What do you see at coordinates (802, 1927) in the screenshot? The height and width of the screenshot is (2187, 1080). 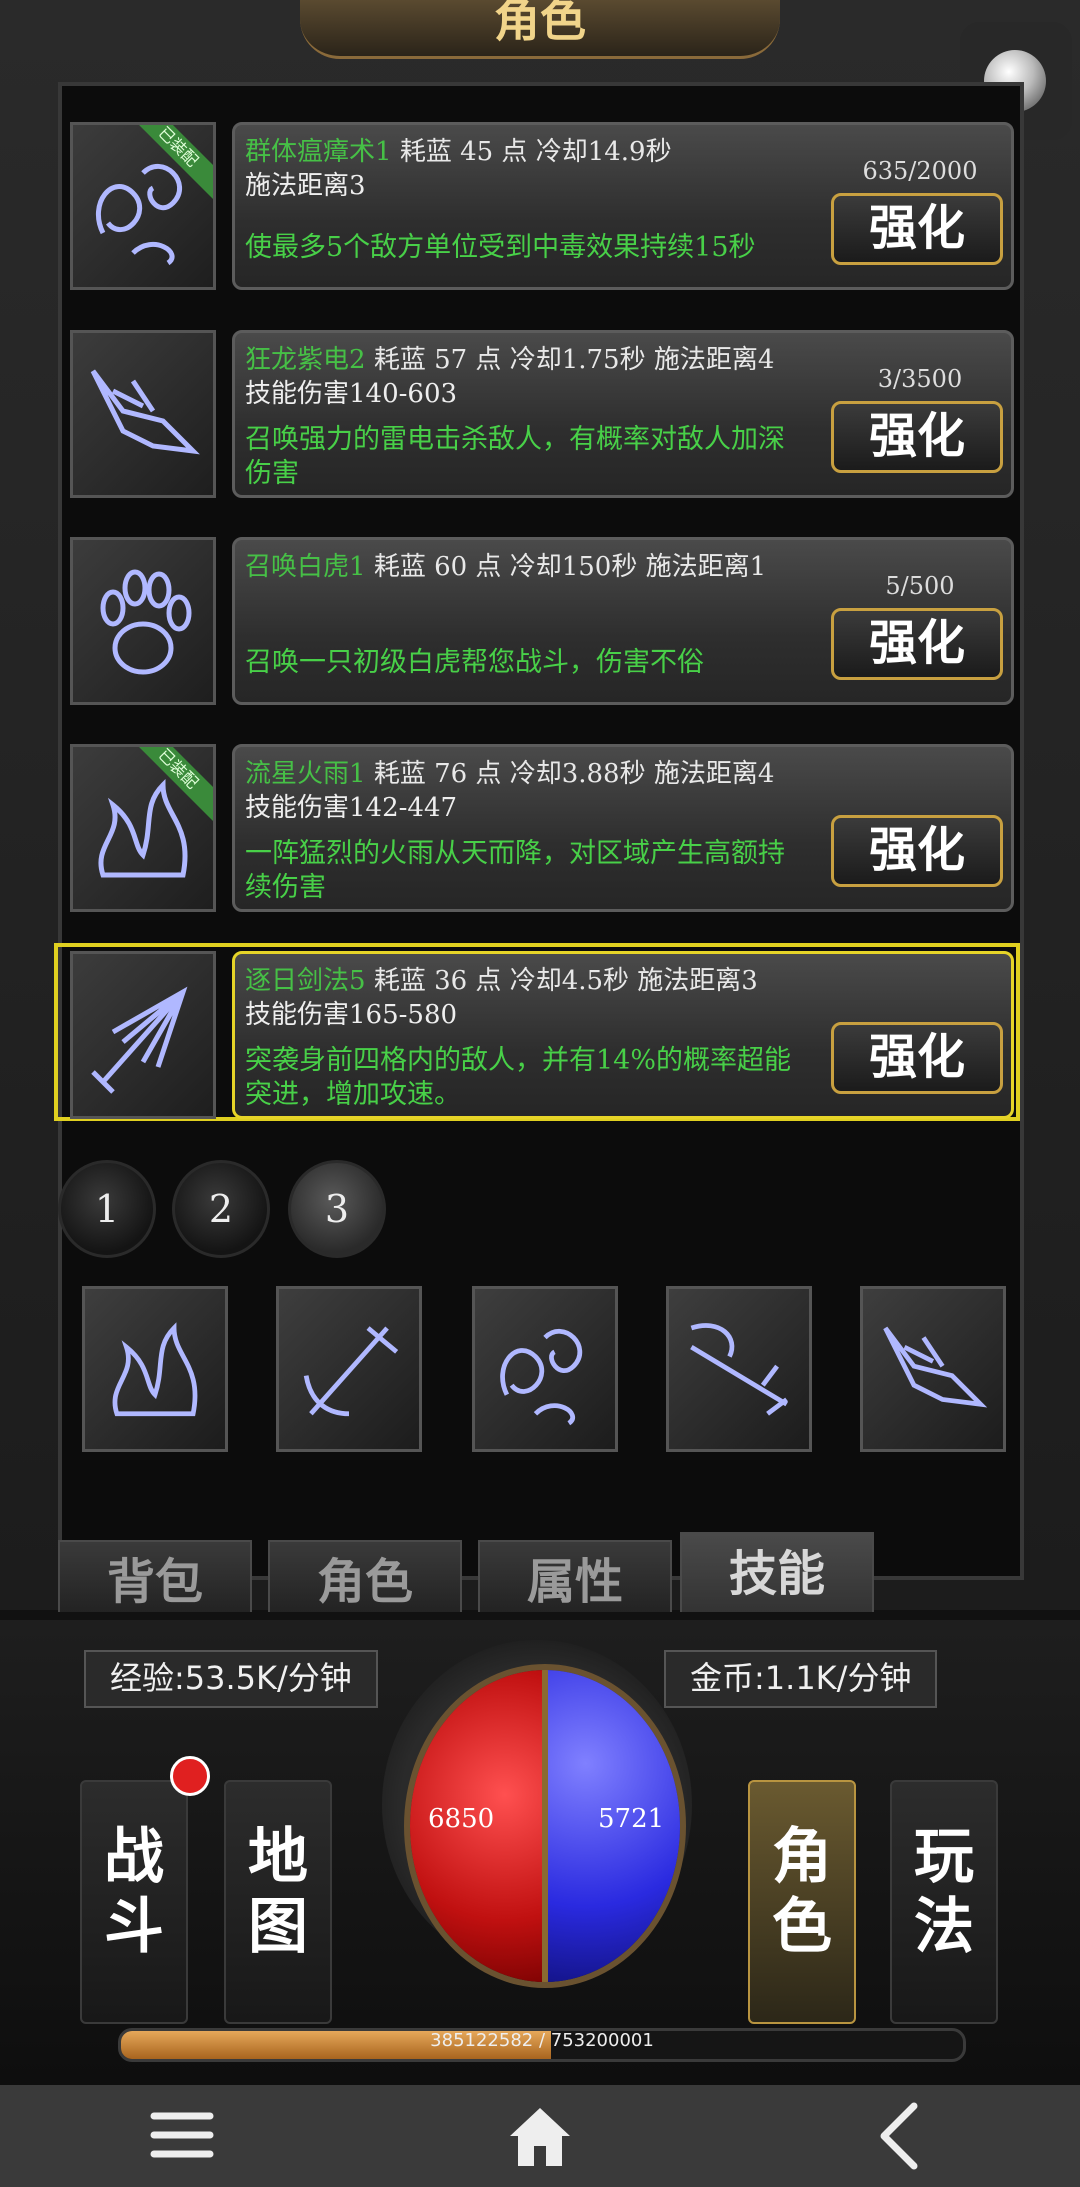 I see `role-label-2: 色` at bounding box center [802, 1927].